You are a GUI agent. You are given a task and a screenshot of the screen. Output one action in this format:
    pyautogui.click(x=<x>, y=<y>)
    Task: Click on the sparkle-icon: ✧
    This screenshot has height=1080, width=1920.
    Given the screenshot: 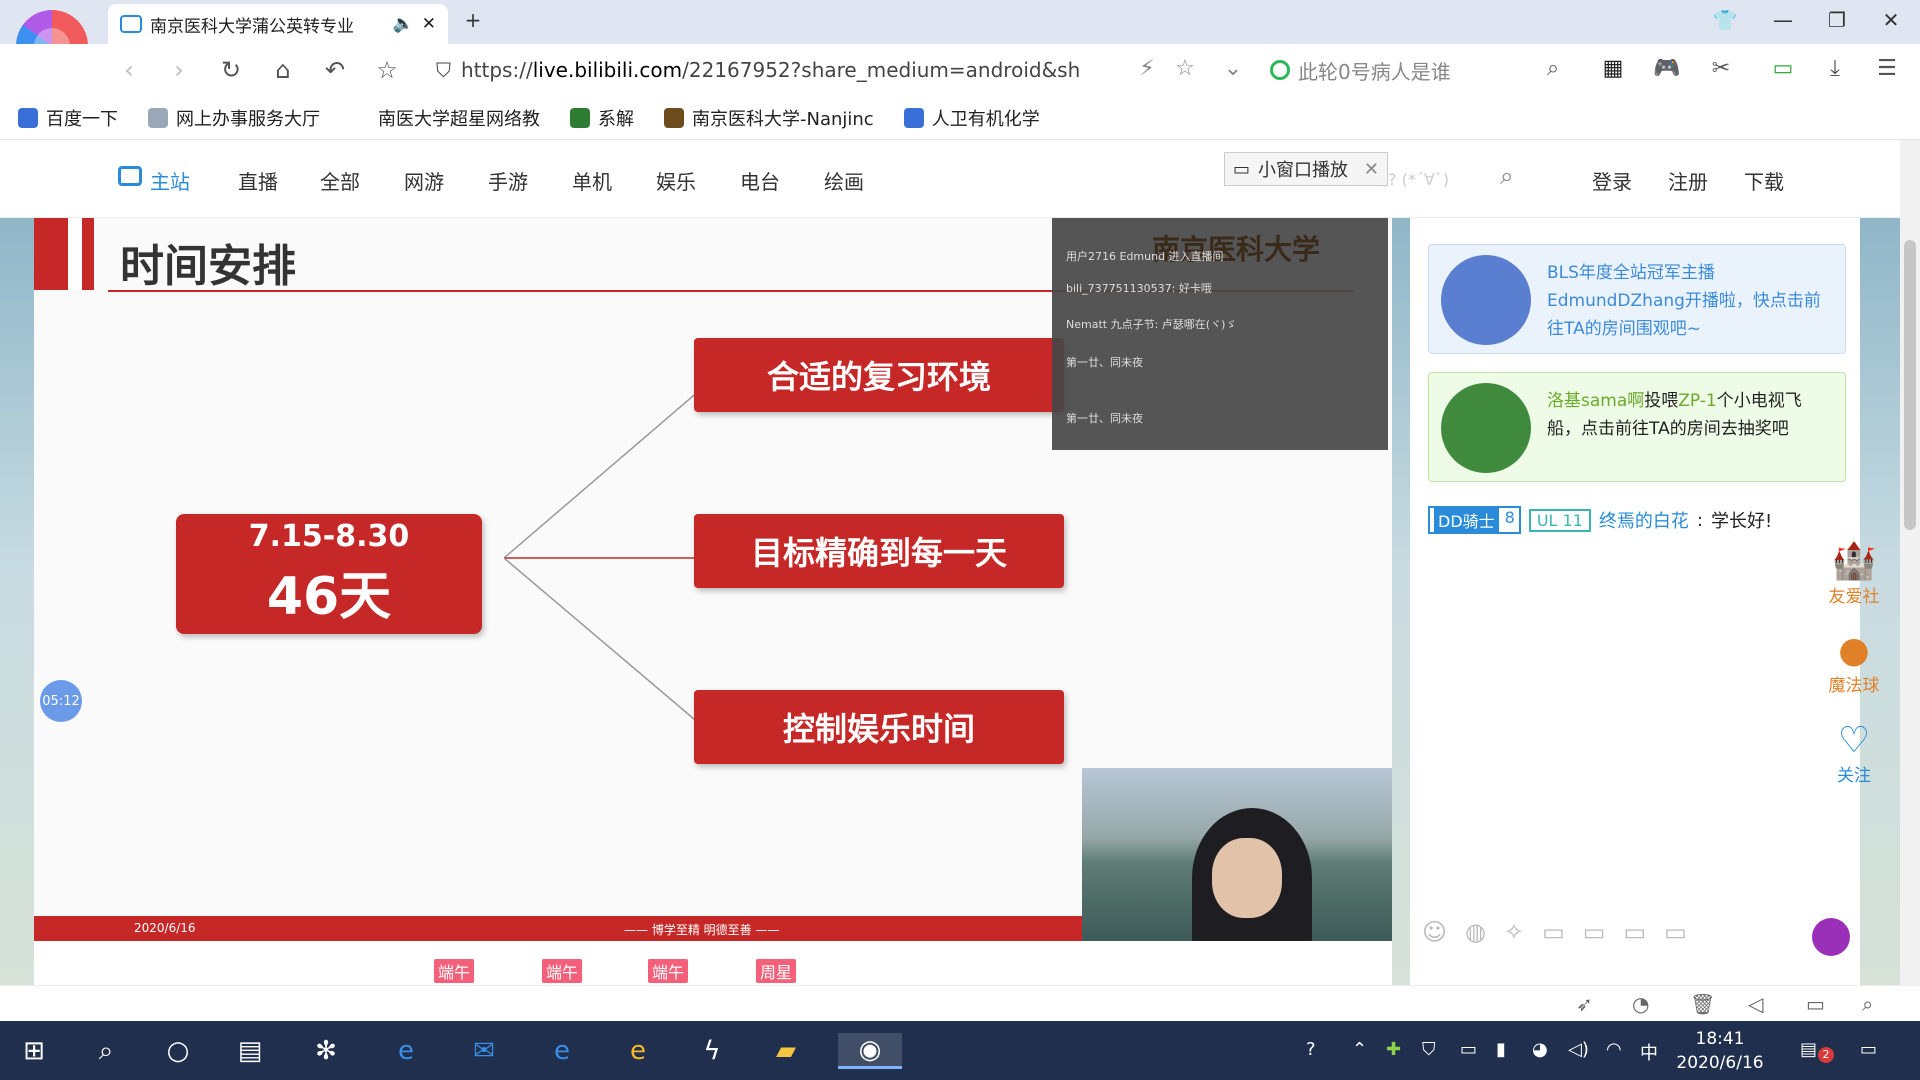 What is the action you would take?
    pyautogui.click(x=1514, y=932)
    